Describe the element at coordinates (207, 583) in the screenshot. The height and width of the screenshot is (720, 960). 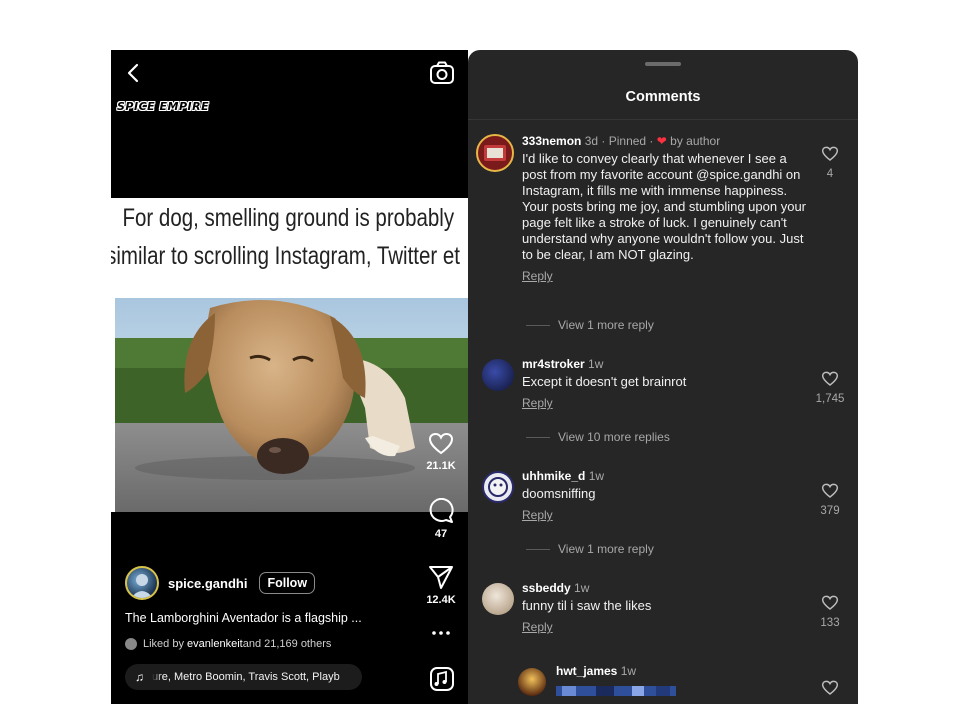
I see `author-username: spice.gandhi` at that location.